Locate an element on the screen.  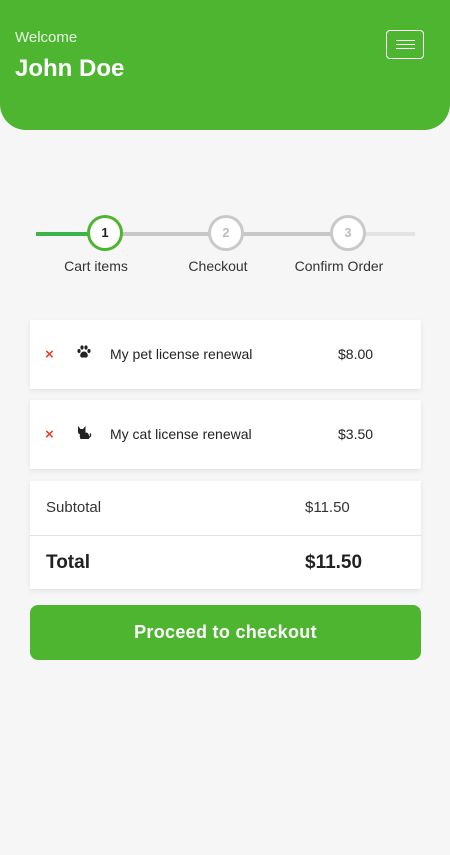
step-confirm-order-indicator: 3 is located at coordinates (348, 233).